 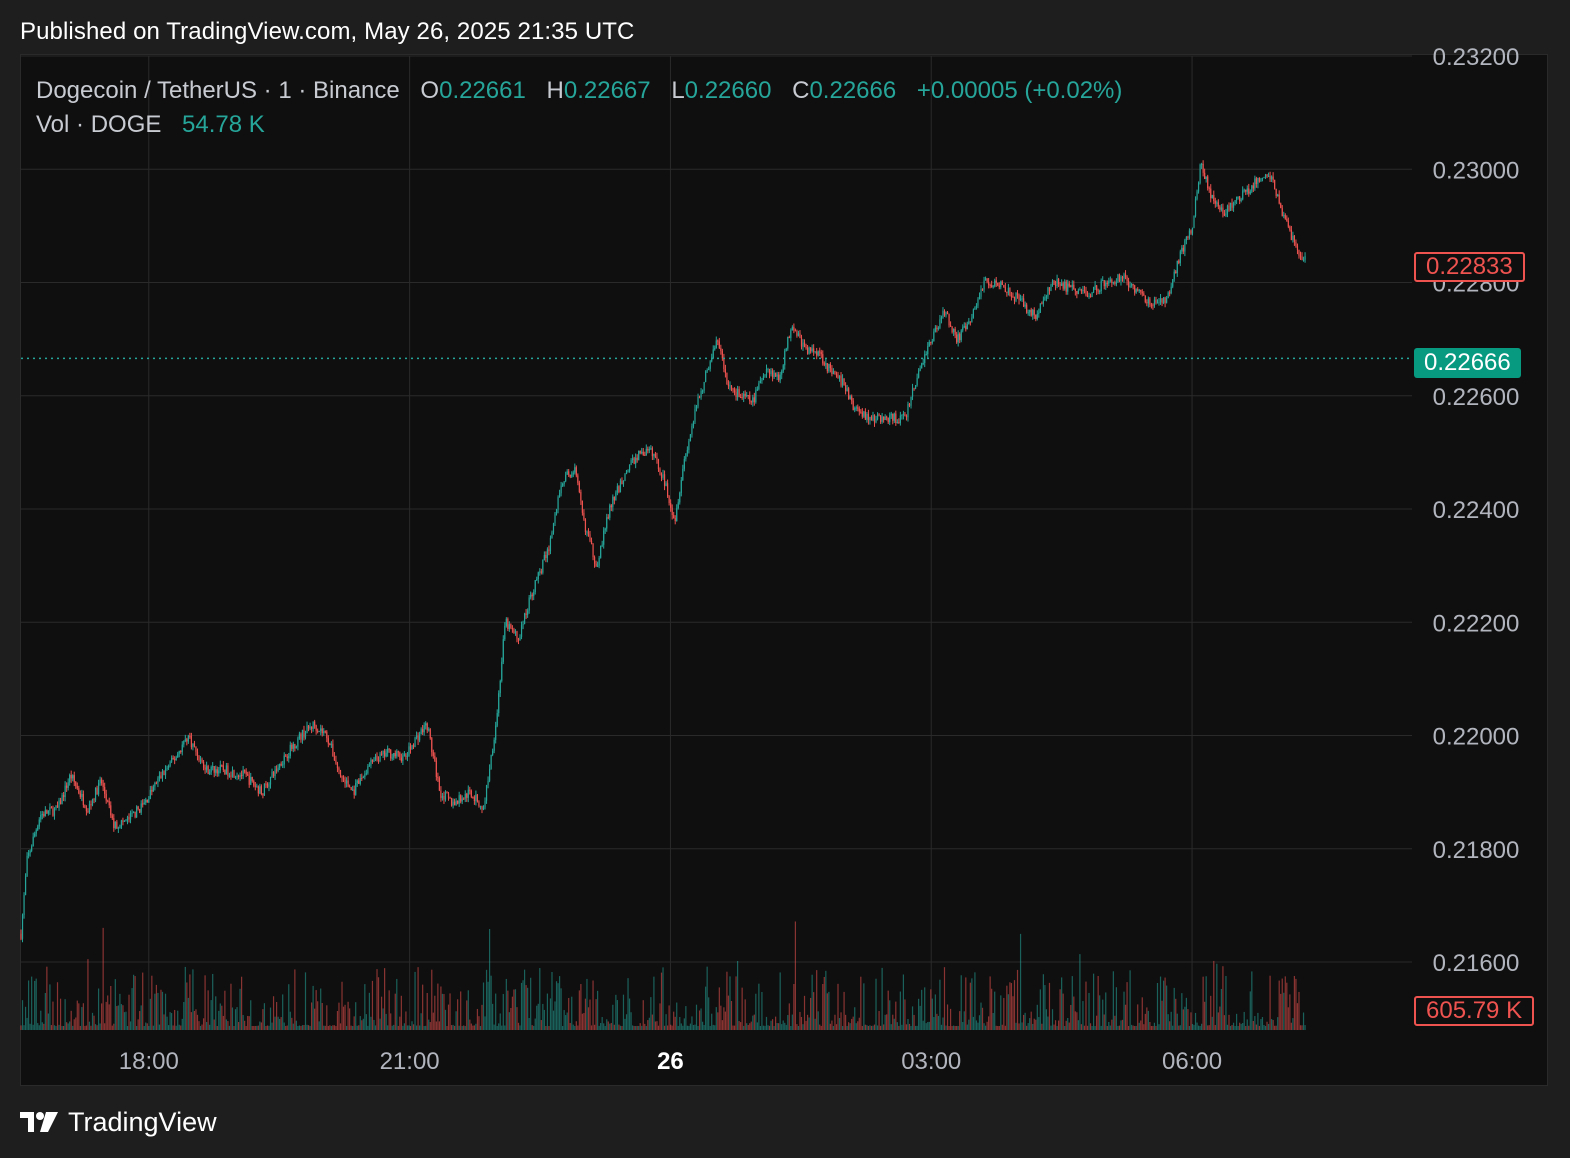 What do you see at coordinates (1476, 170) in the screenshot?
I see `y-tick-label: 0.23000` at bounding box center [1476, 170].